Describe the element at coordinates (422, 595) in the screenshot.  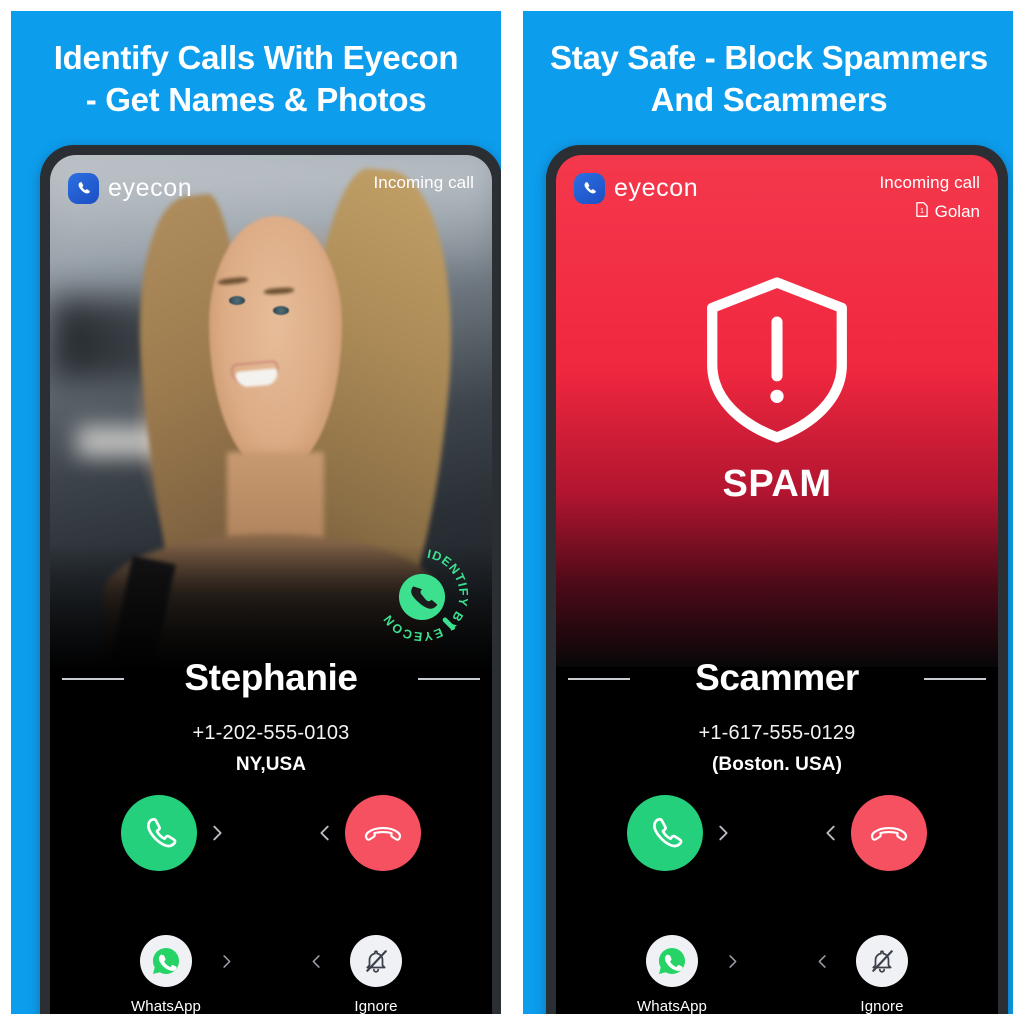
I see `identify-by-eyecon-badge: IDENTIFY BY EYECON` at that location.